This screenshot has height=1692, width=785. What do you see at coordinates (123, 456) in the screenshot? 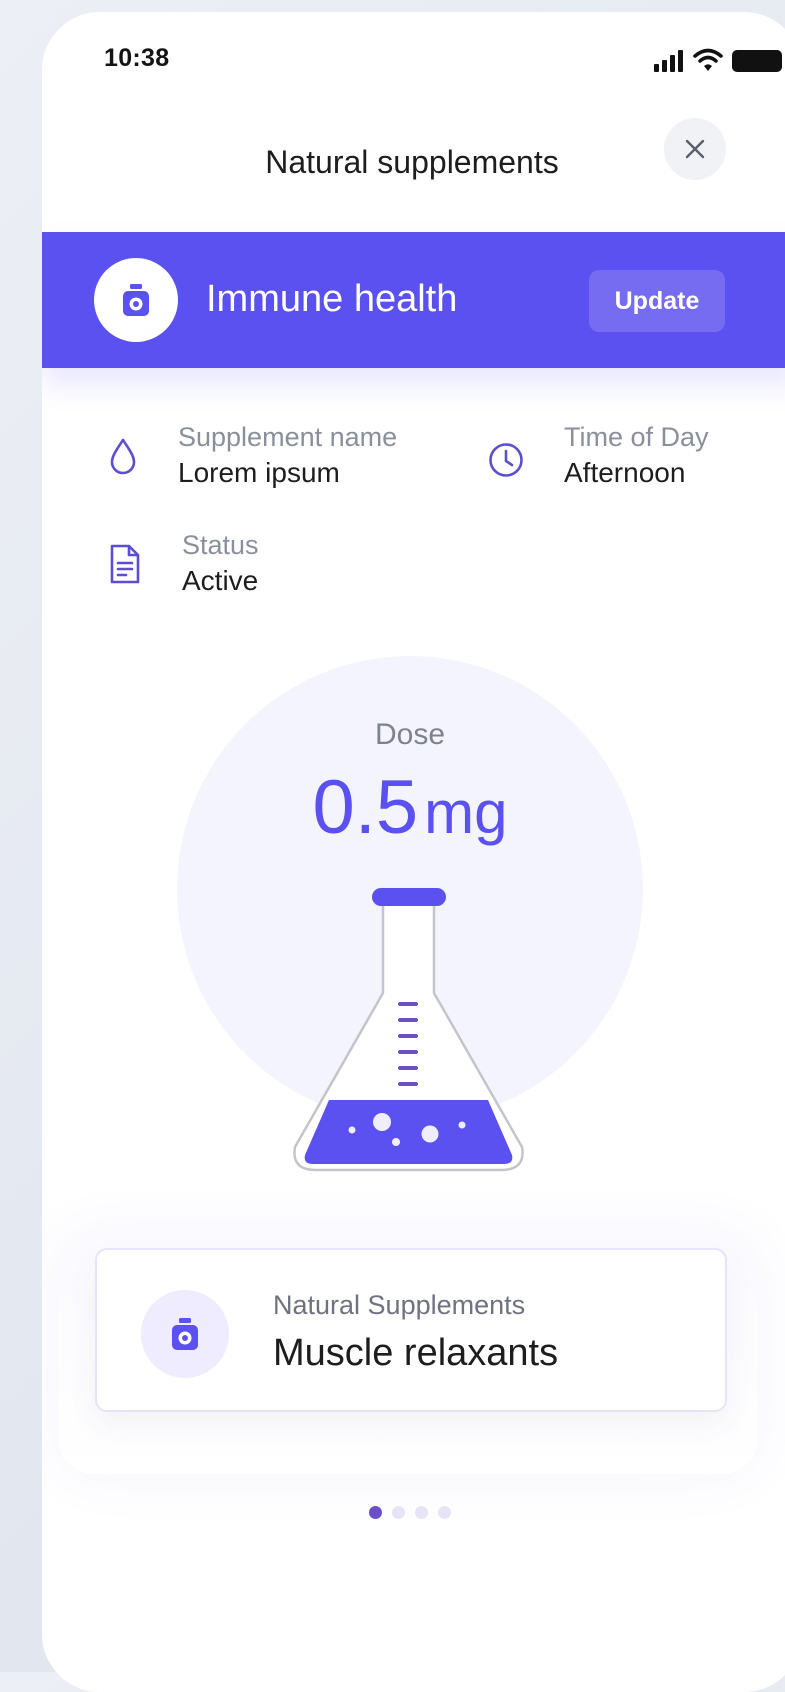
I see `drop-icon` at bounding box center [123, 456].